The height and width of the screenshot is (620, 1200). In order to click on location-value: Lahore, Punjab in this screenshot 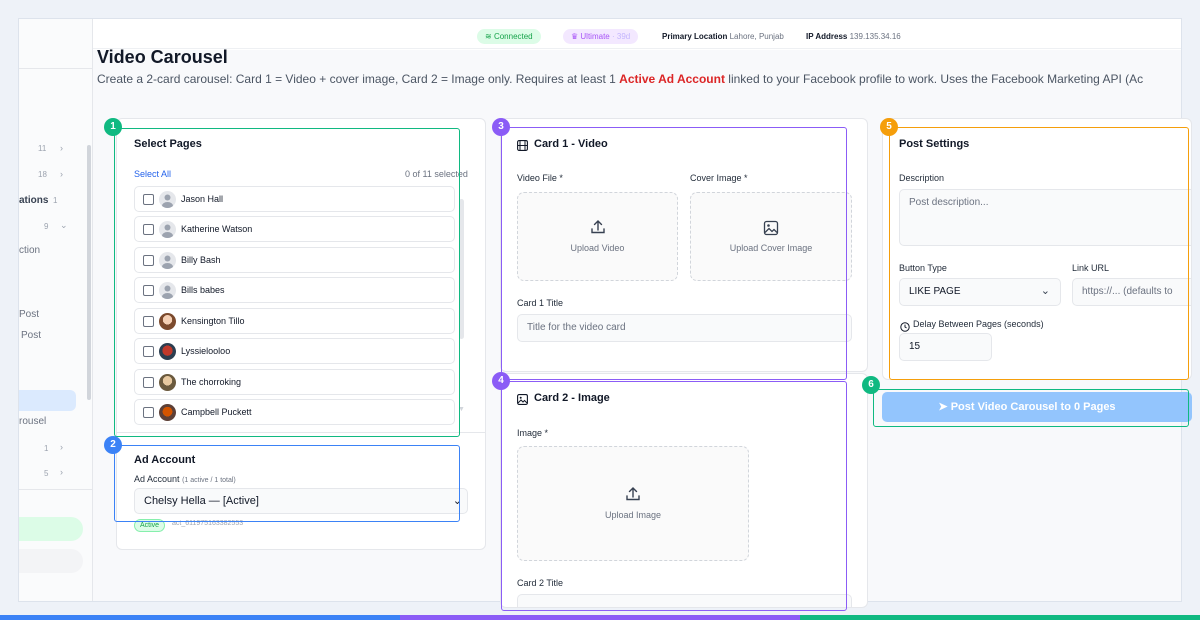, I will do `click(756, 36)`.